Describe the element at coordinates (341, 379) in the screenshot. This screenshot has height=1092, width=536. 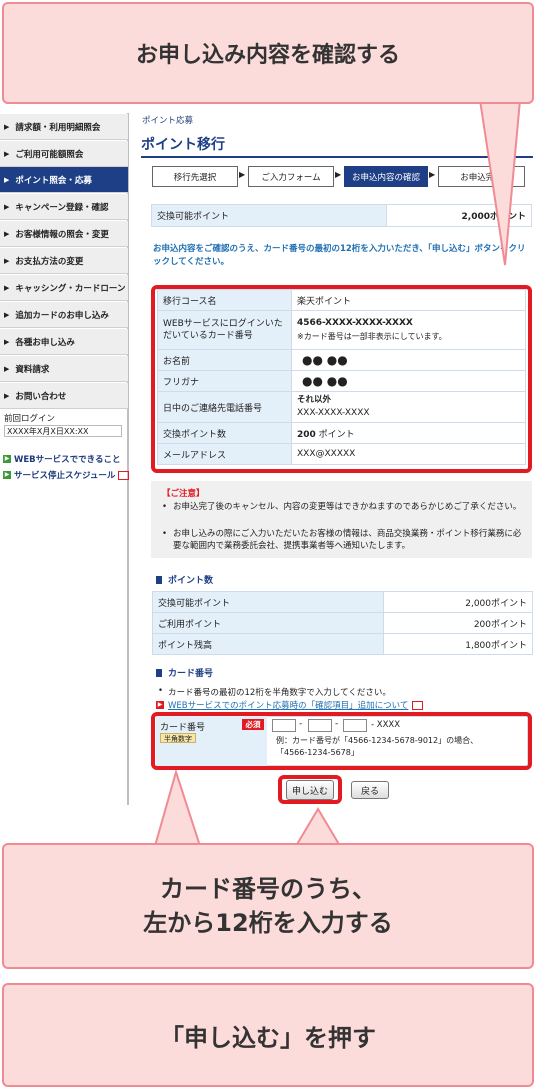
I see `details-highlight-box` at that location.